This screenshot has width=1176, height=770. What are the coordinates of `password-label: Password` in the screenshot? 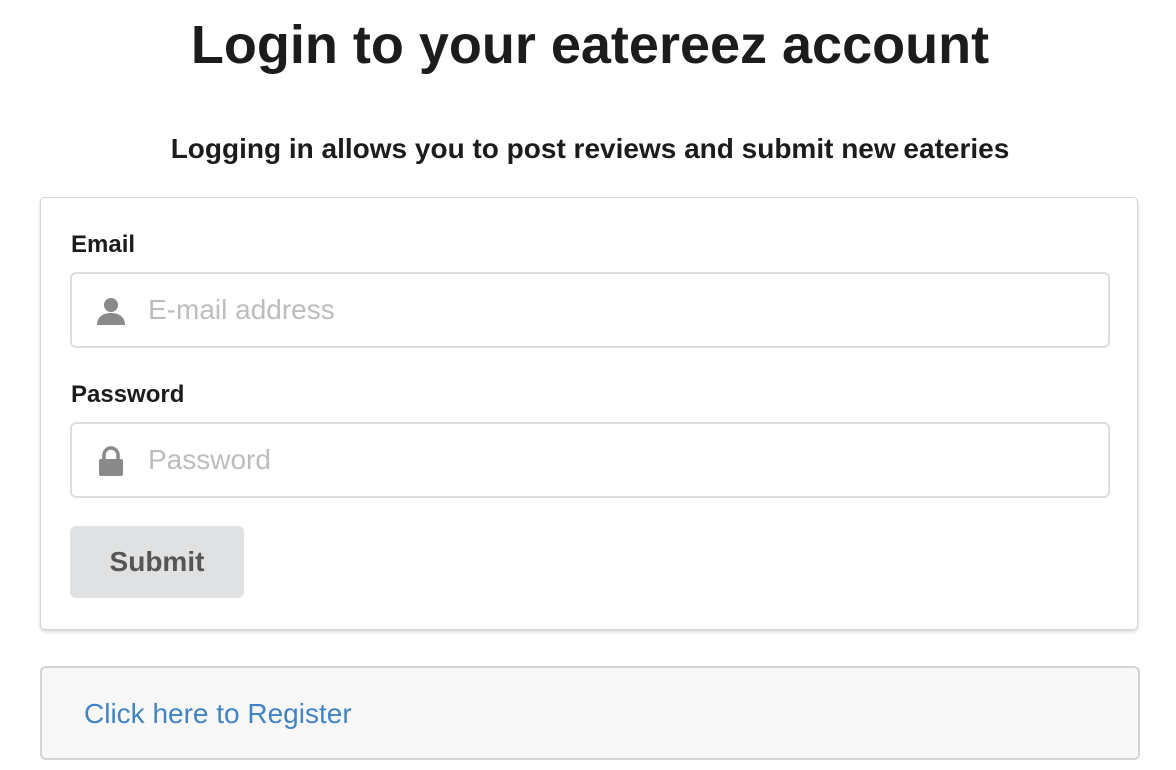 It's located at (128, 394).